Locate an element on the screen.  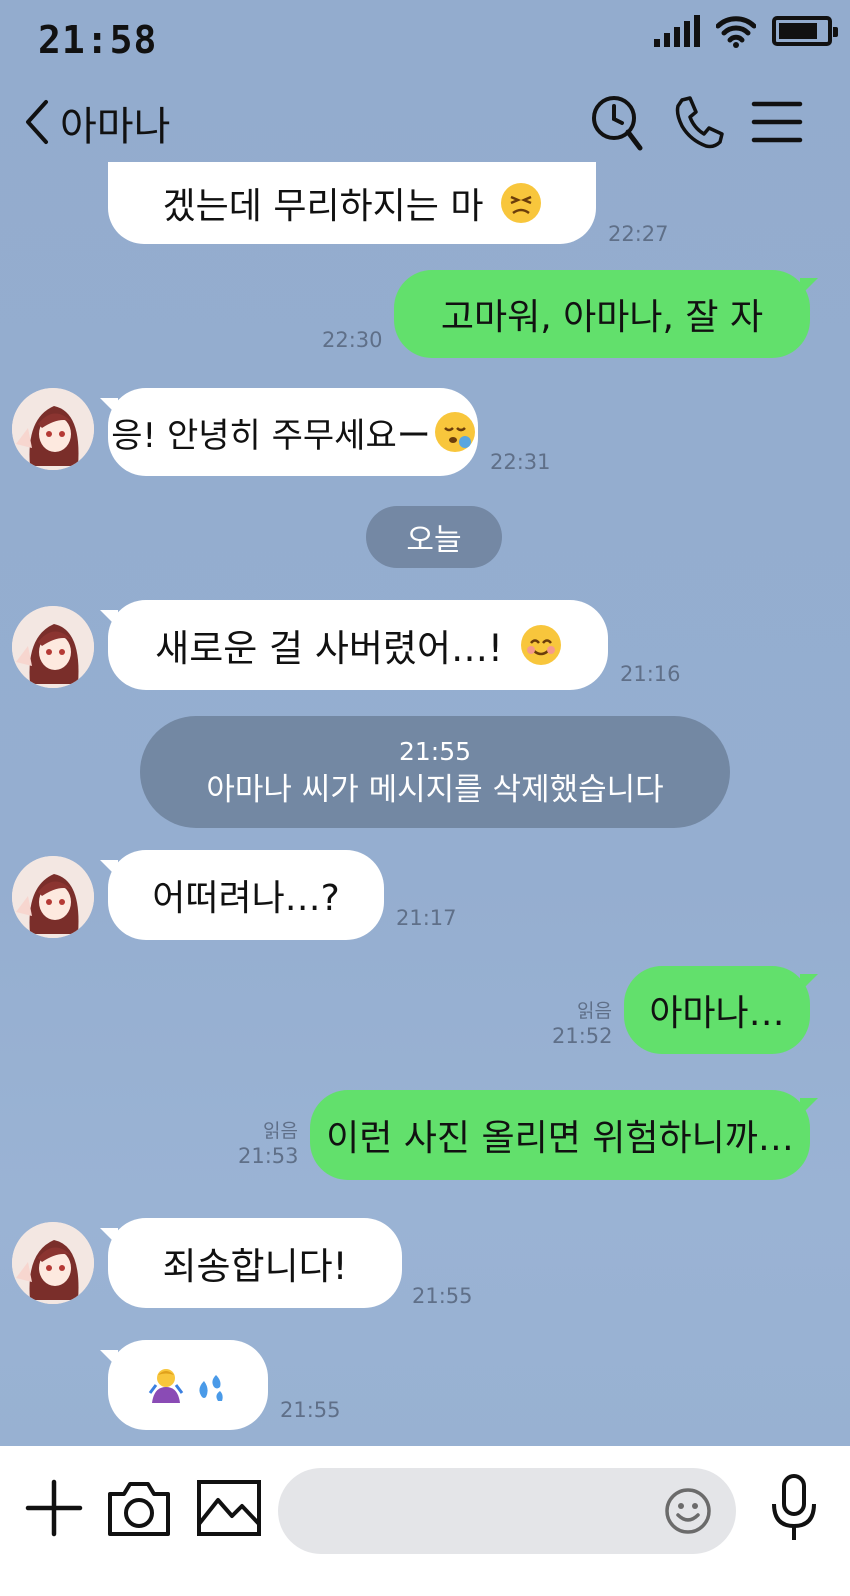
phone-icon is located at coordinates (698, 122).